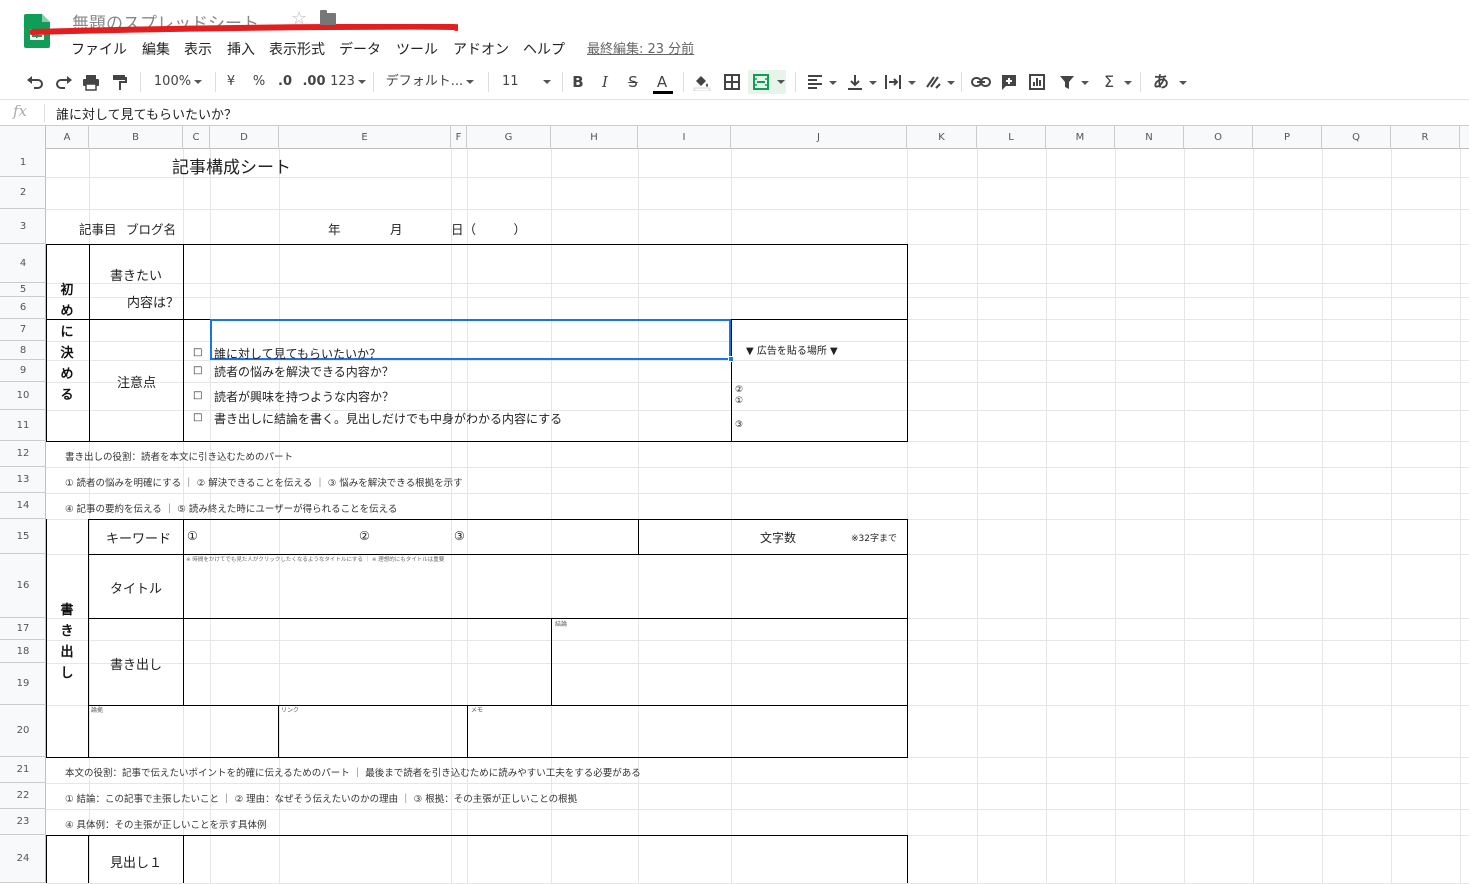  I want to click on sheet-title: 記事構成シート, so click(231, 165).